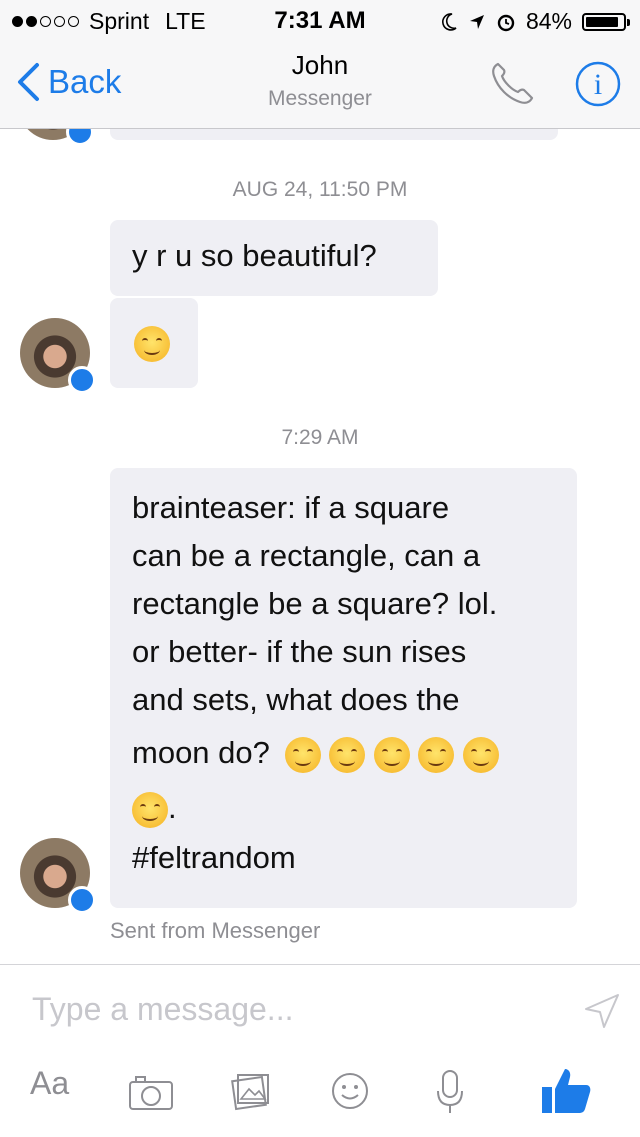  What do you see at coordinates (201, 752) in the screenshot?
I see `message-text: moon do?` at bounding box center [201, 752].